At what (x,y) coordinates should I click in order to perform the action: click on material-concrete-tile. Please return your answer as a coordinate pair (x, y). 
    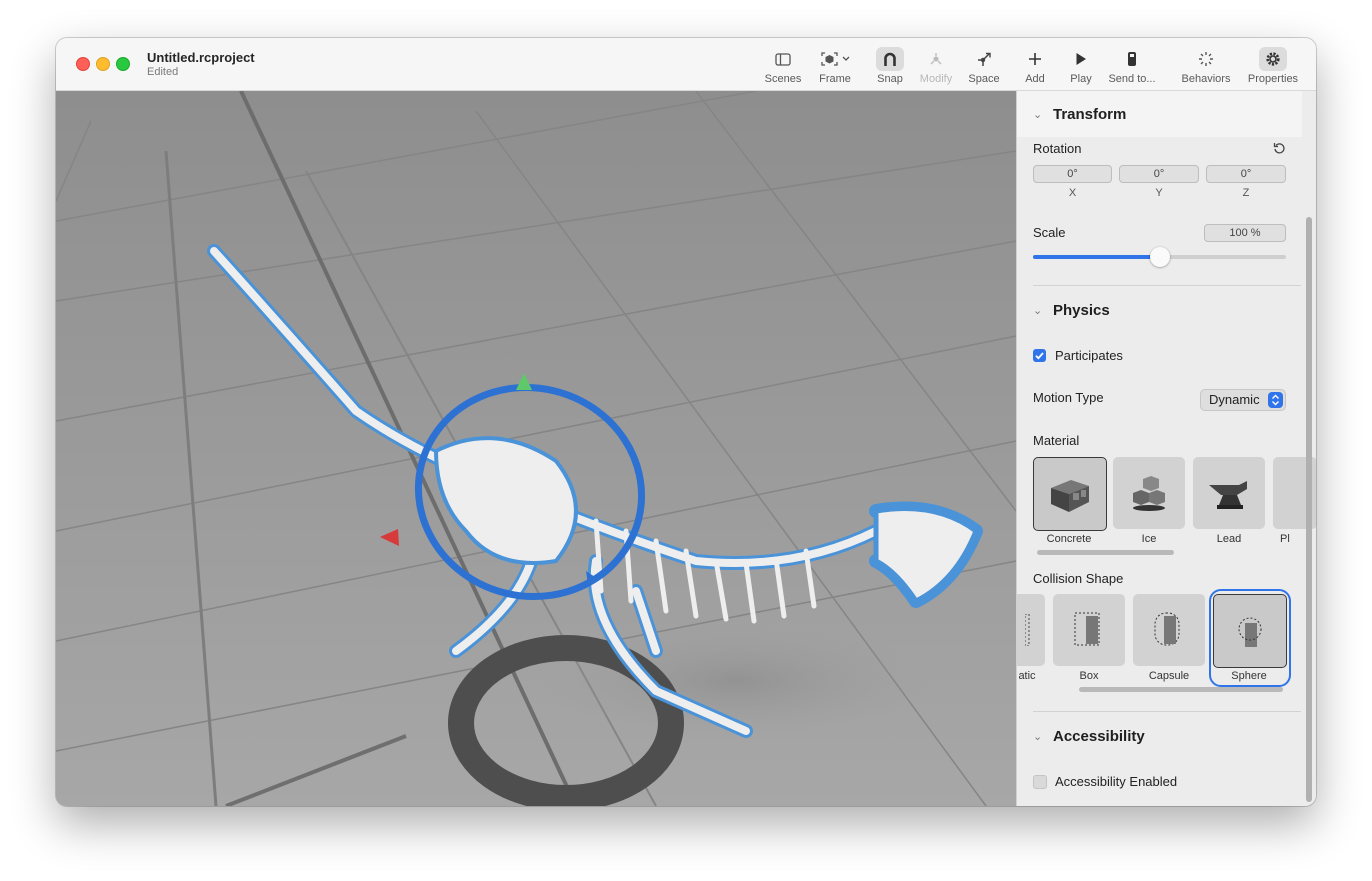
    Looking at the image, I should click on (1070, 494).